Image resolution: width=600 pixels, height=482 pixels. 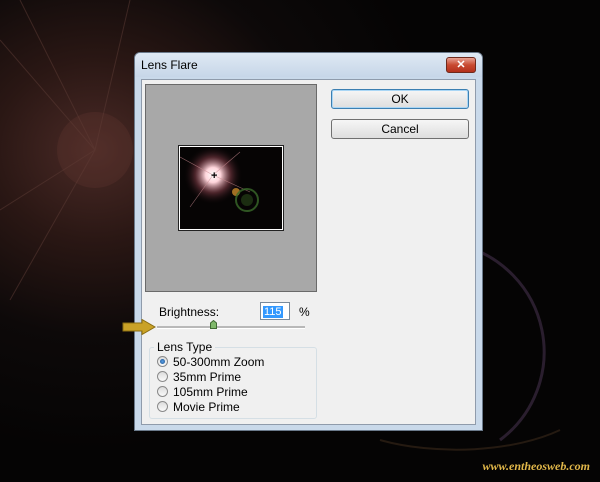 I want to click on brightness-slider-thumb, so click(x=214, y=324).